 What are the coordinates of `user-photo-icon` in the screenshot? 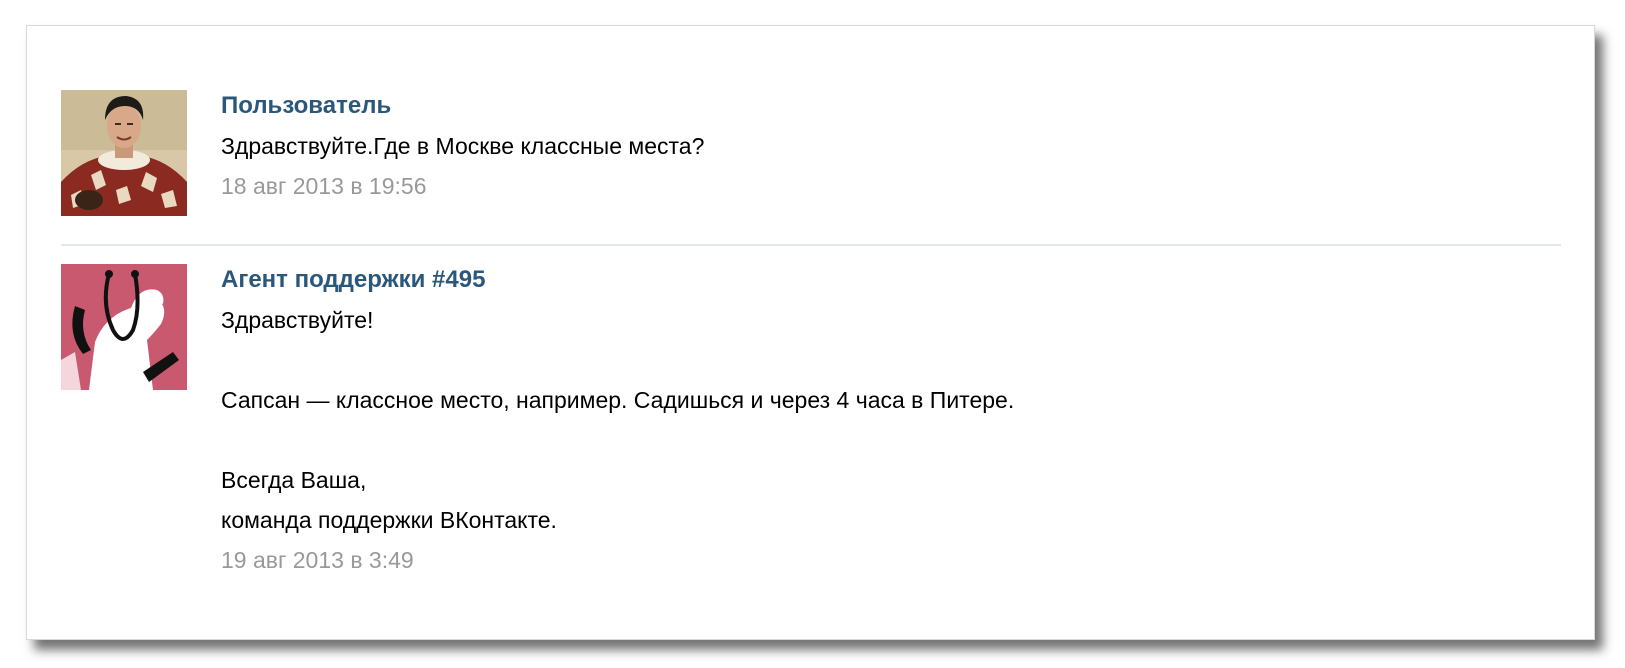 It's located at (124, 153).